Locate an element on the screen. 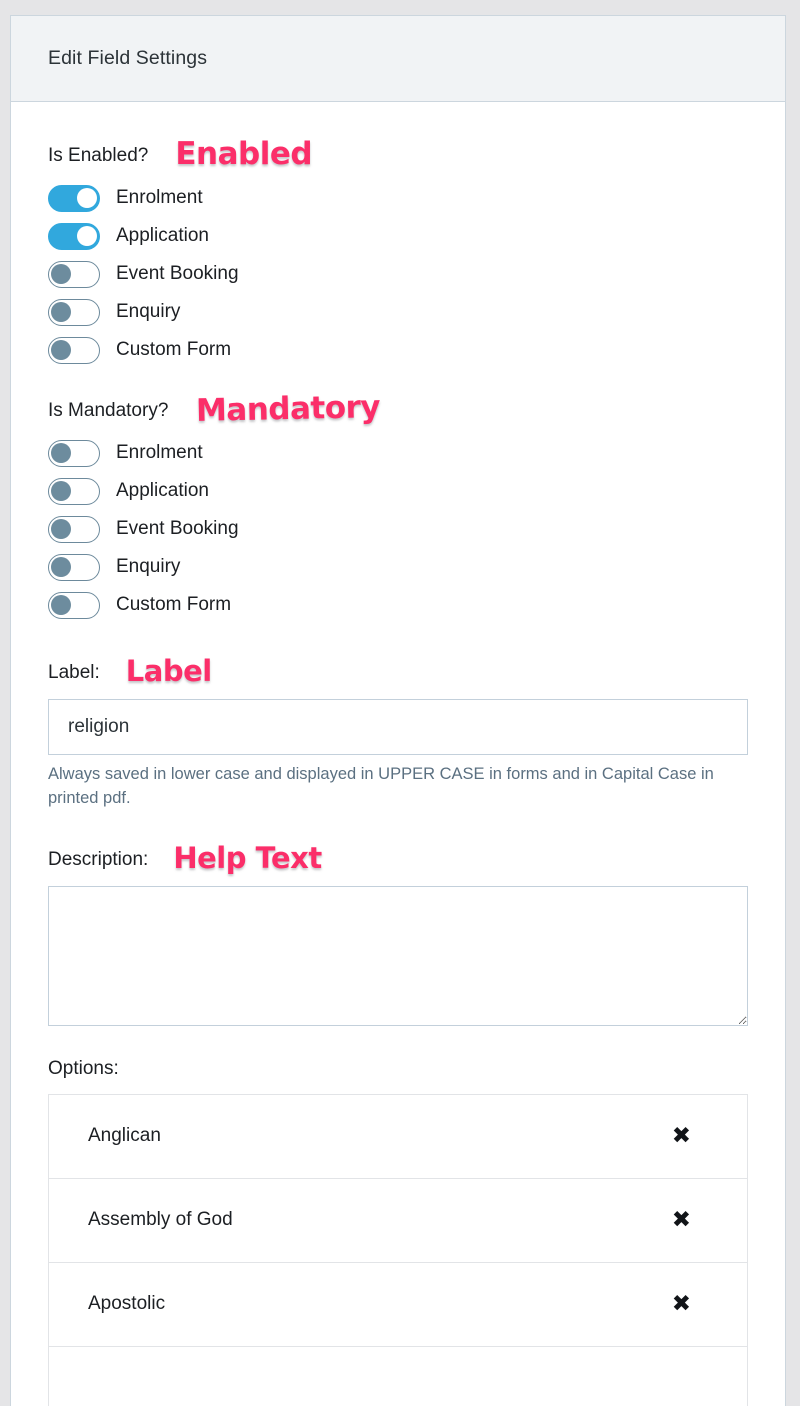 The image size is (800, 1406). option-row: Apostolic ✖ is located at coordinates (398, 1304).